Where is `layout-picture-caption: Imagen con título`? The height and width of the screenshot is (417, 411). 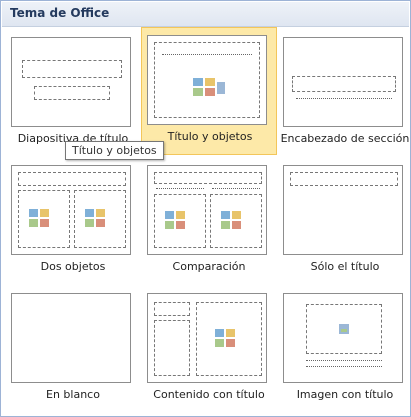
layout-picture-caption: Imagen con título is located at coordinates (344, 349).